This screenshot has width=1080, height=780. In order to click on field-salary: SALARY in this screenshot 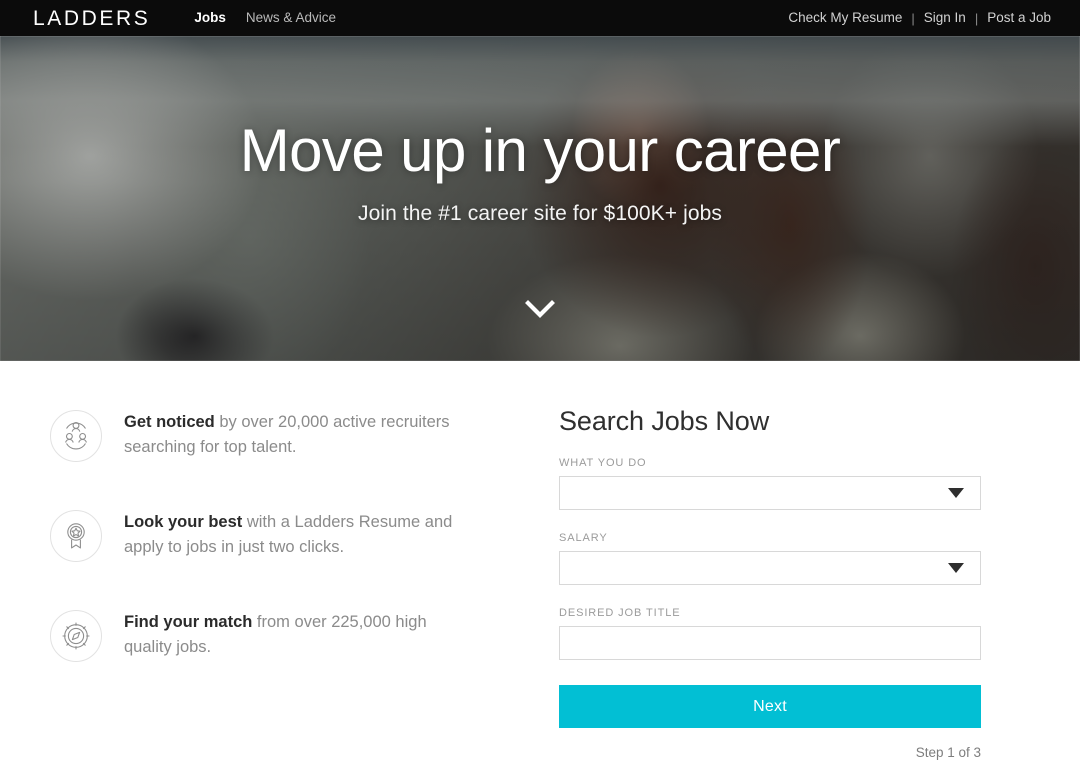, I will do `click(770, 558)`.